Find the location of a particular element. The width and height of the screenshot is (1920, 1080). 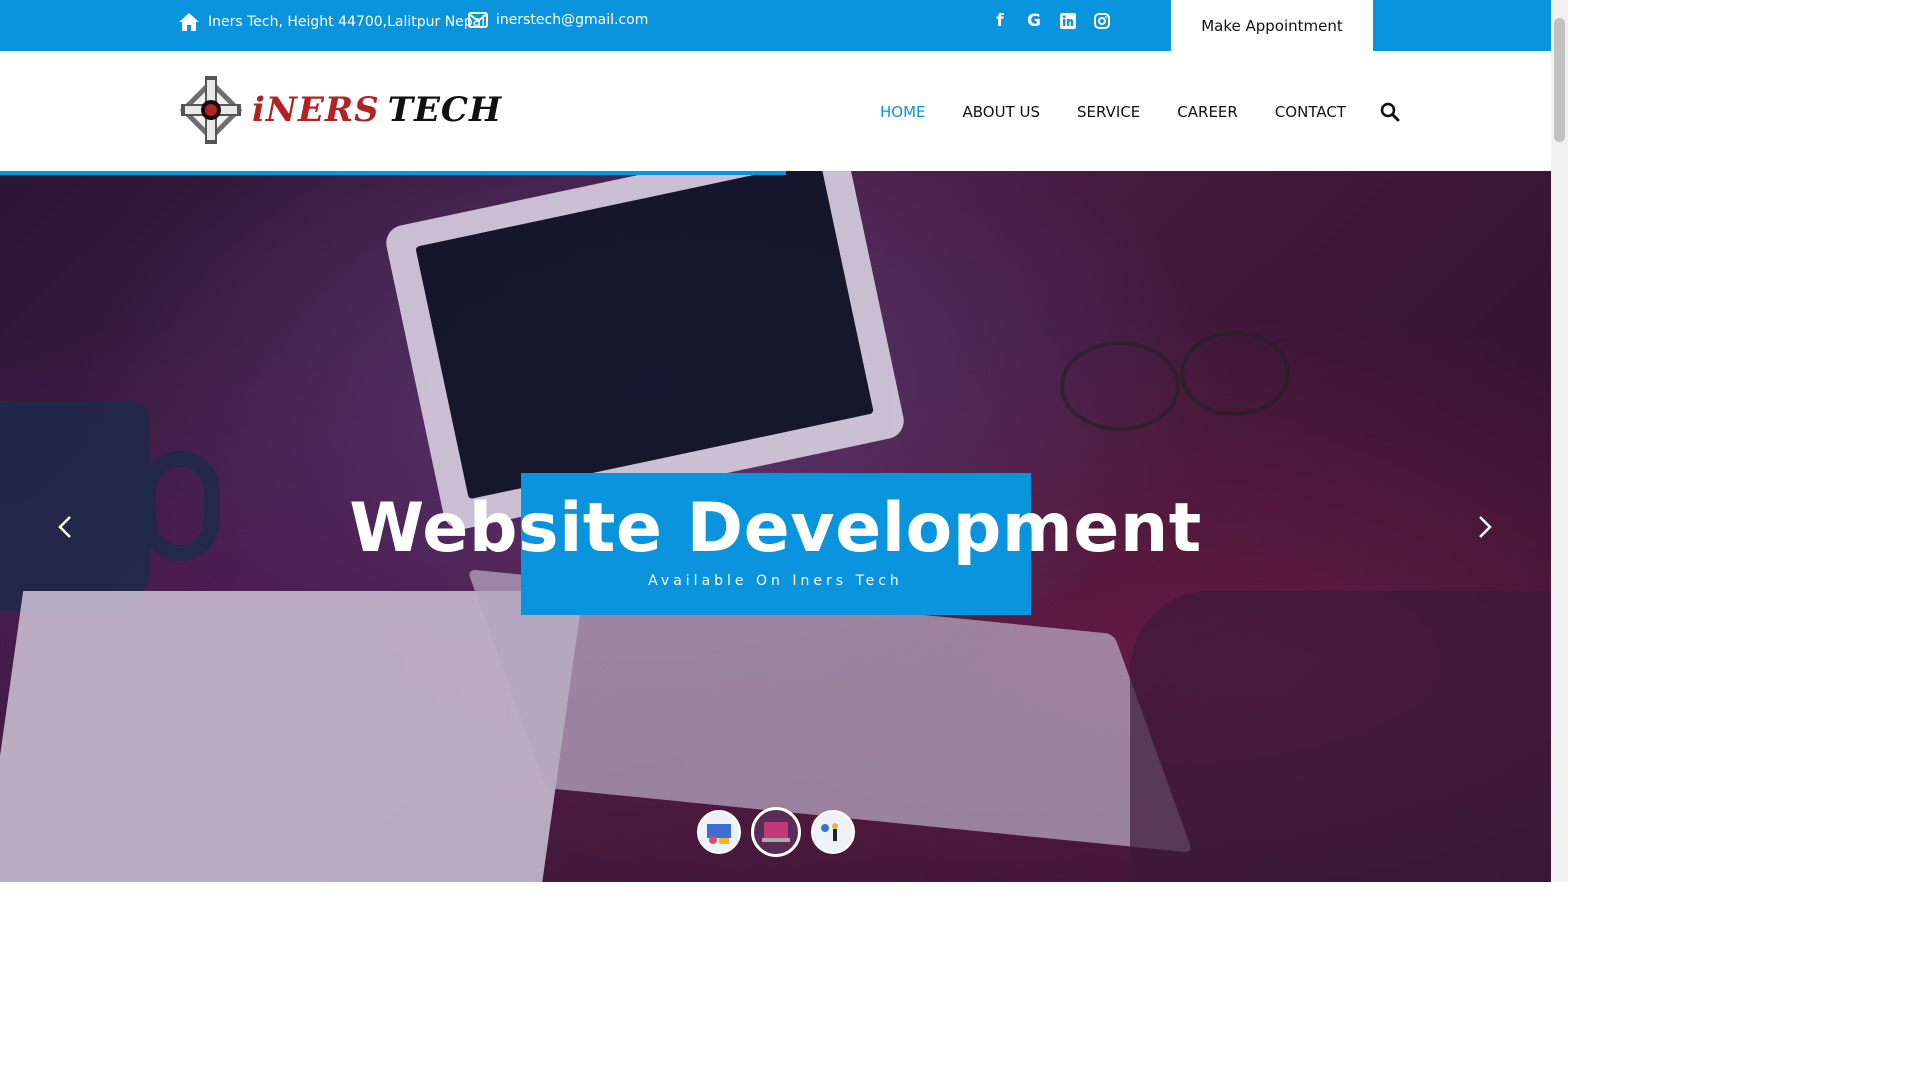

hero-bg-glasses-lens is located at coordinates (1235, 373).